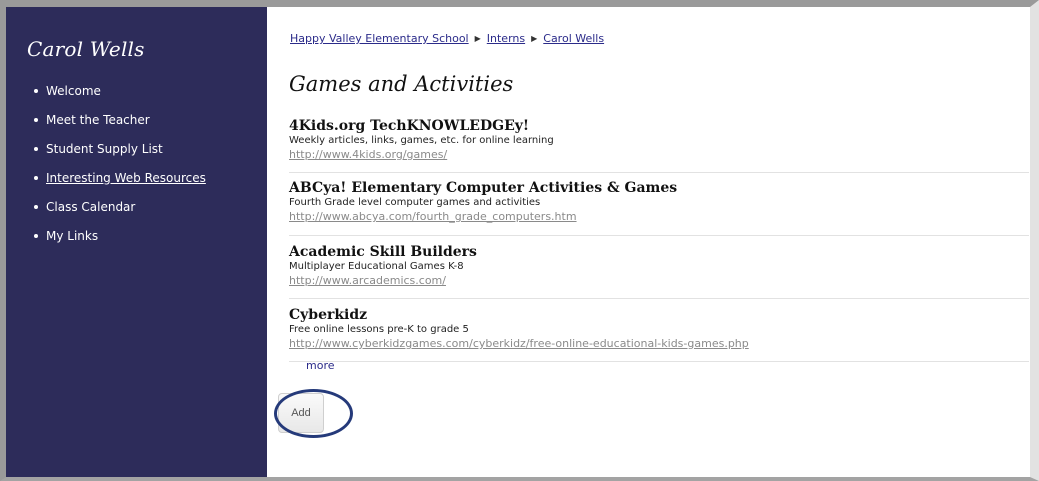  Describe the element at coordinates (320, 365) in the screenshot. I see `more-link: more` at that location.